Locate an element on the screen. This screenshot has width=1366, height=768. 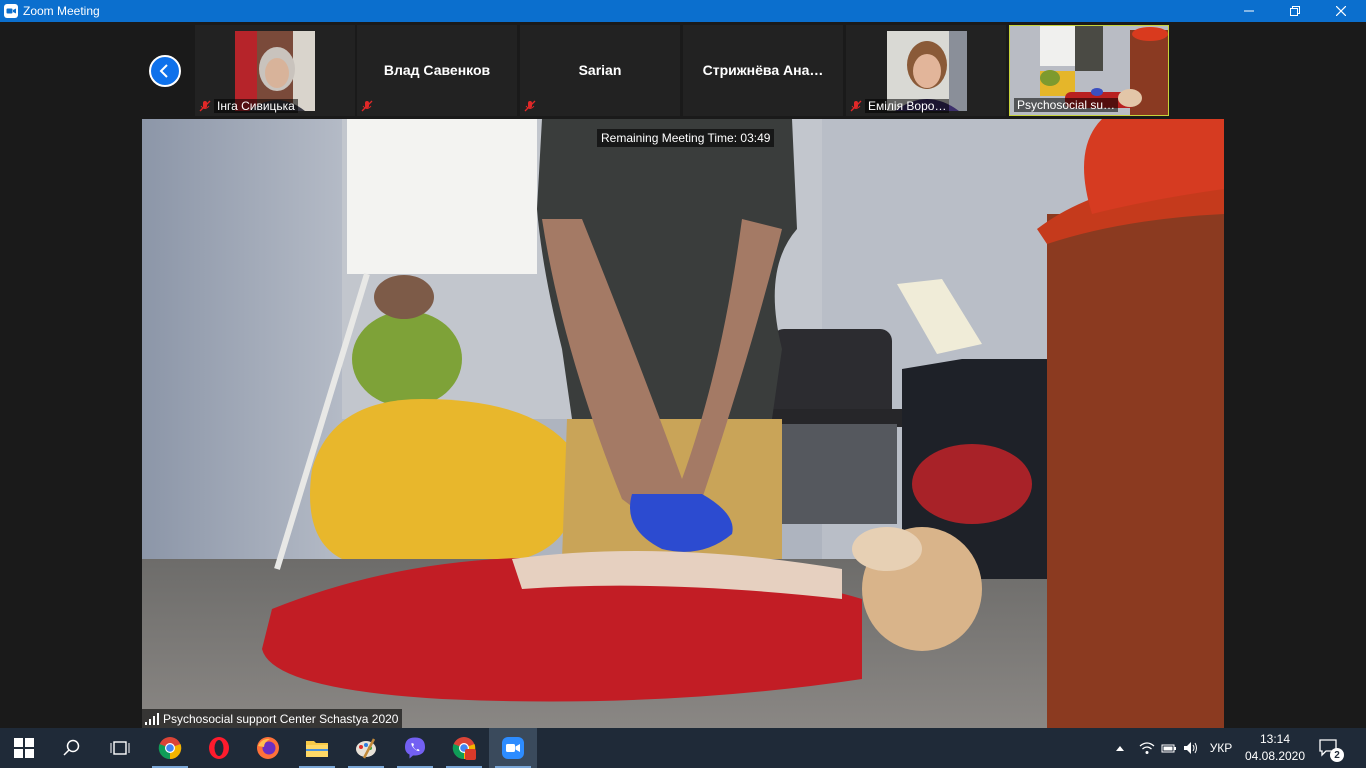
task-view-icon is located at coordinates (120, 748).